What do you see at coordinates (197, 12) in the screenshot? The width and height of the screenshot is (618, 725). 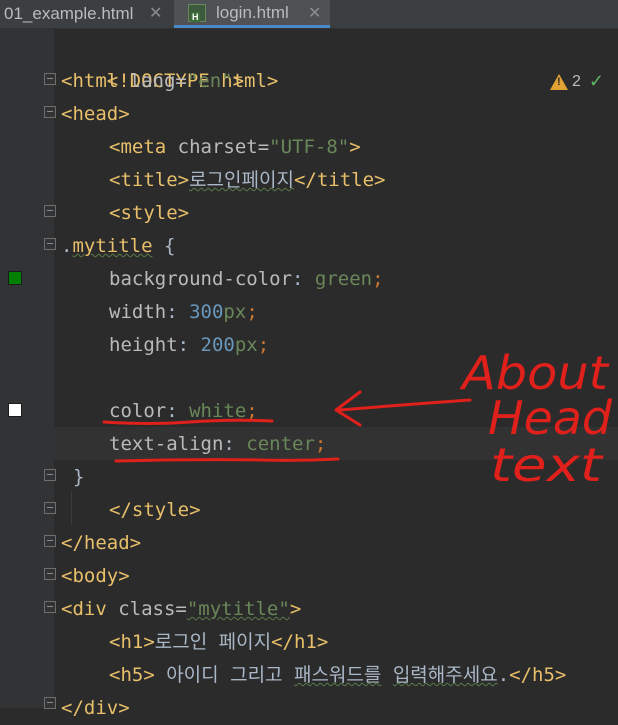 I see `html-file-icon` at bounding box center [197, 12].